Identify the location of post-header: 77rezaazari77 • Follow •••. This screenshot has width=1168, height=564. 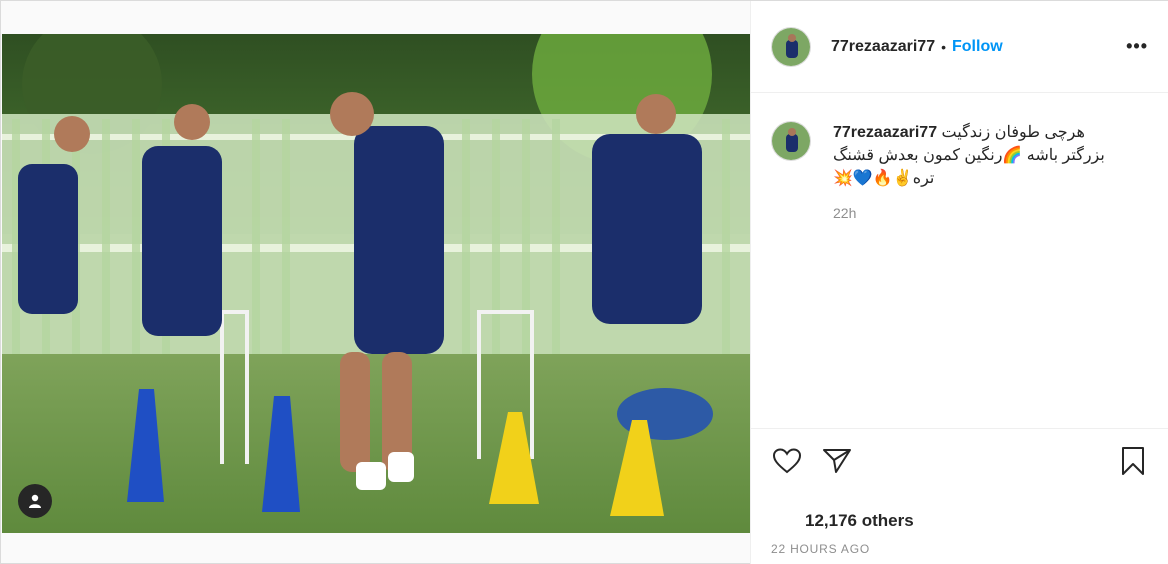
(959, 47).